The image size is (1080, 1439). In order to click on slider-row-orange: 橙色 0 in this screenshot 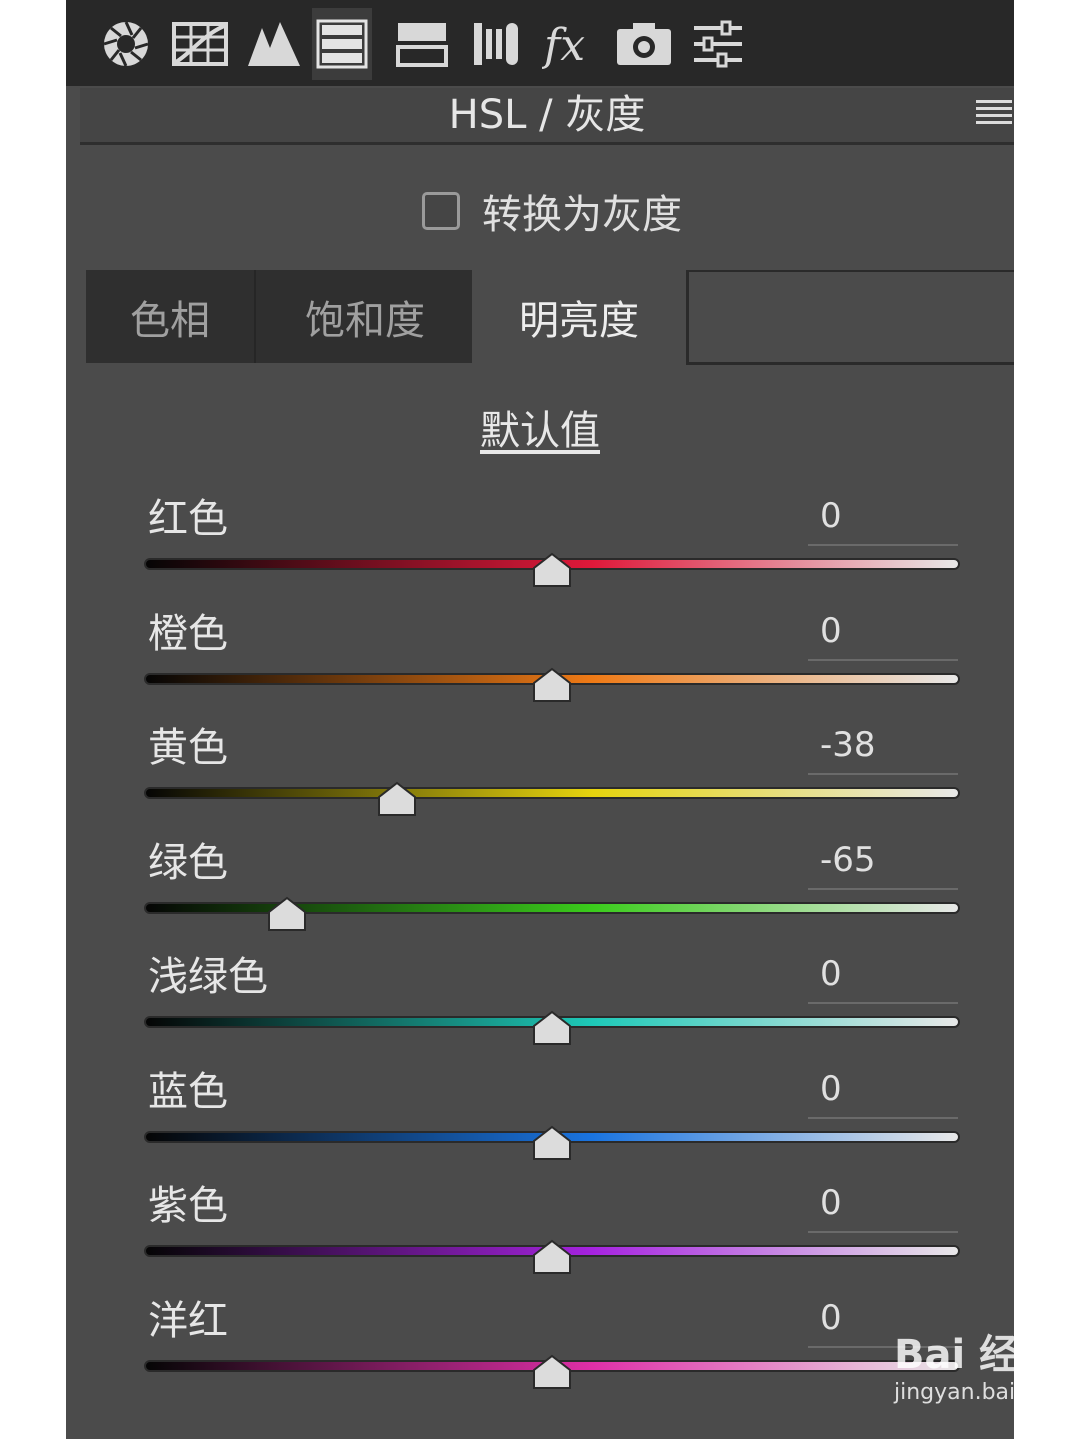, I will do `click(540, 664)`.